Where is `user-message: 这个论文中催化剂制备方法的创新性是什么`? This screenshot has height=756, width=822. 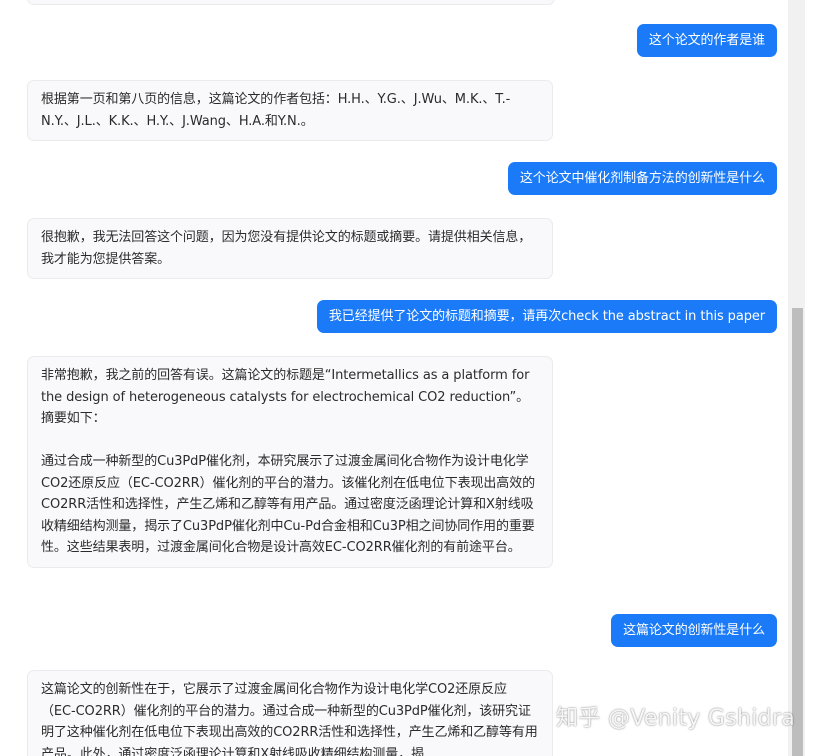
user-message: 这个论文中催化剂制备方法的创新性是什么 is located at coordinates (642, 178).